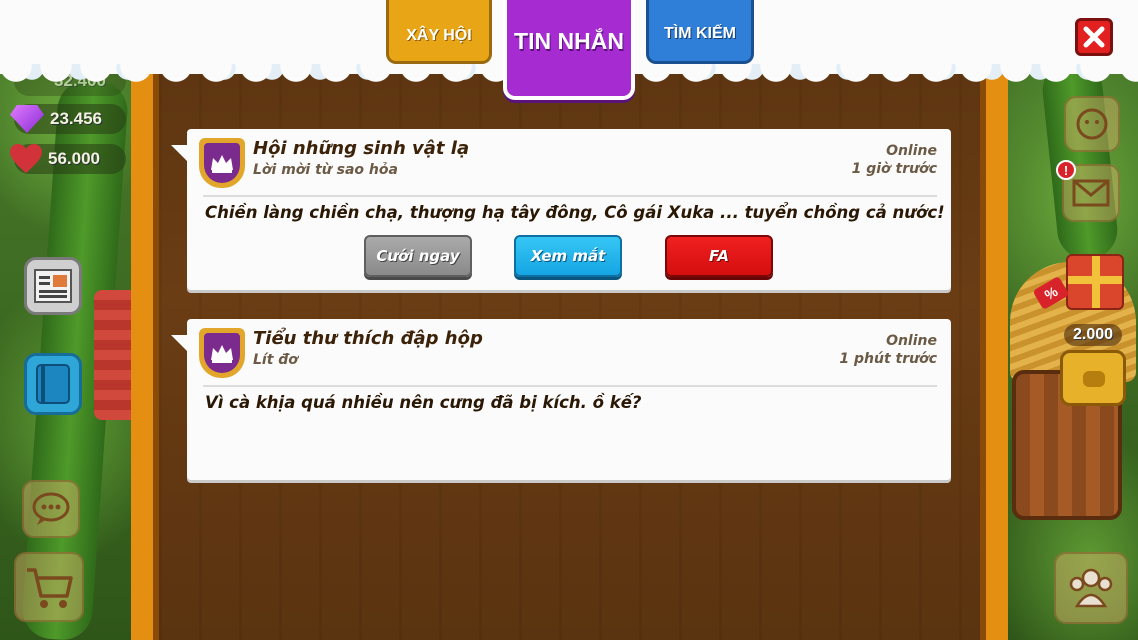 The image size is (1138, 640). Describe the element at coordinates (1093, 378) in the screenshot. I see `piggy-bank-icon` at that location.